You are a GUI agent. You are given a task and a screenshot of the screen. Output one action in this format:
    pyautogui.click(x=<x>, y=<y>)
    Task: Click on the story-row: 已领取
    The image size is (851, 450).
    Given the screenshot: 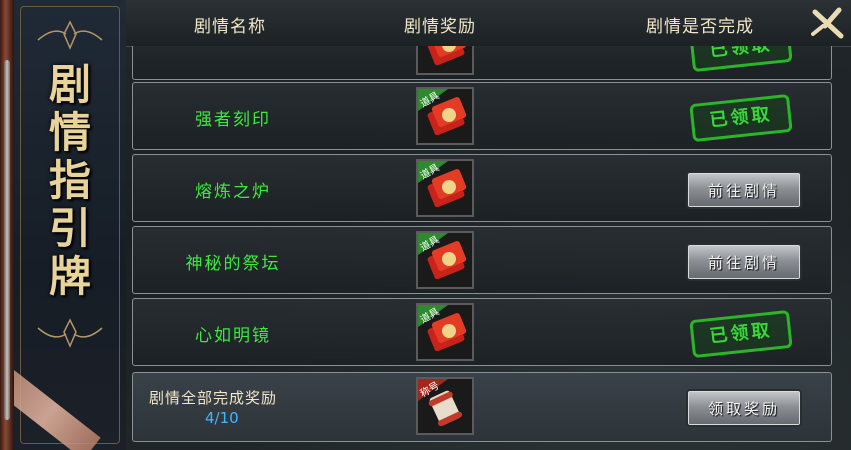 What is the action you would take?
    pyautogui.click(x=482, y=63)
    